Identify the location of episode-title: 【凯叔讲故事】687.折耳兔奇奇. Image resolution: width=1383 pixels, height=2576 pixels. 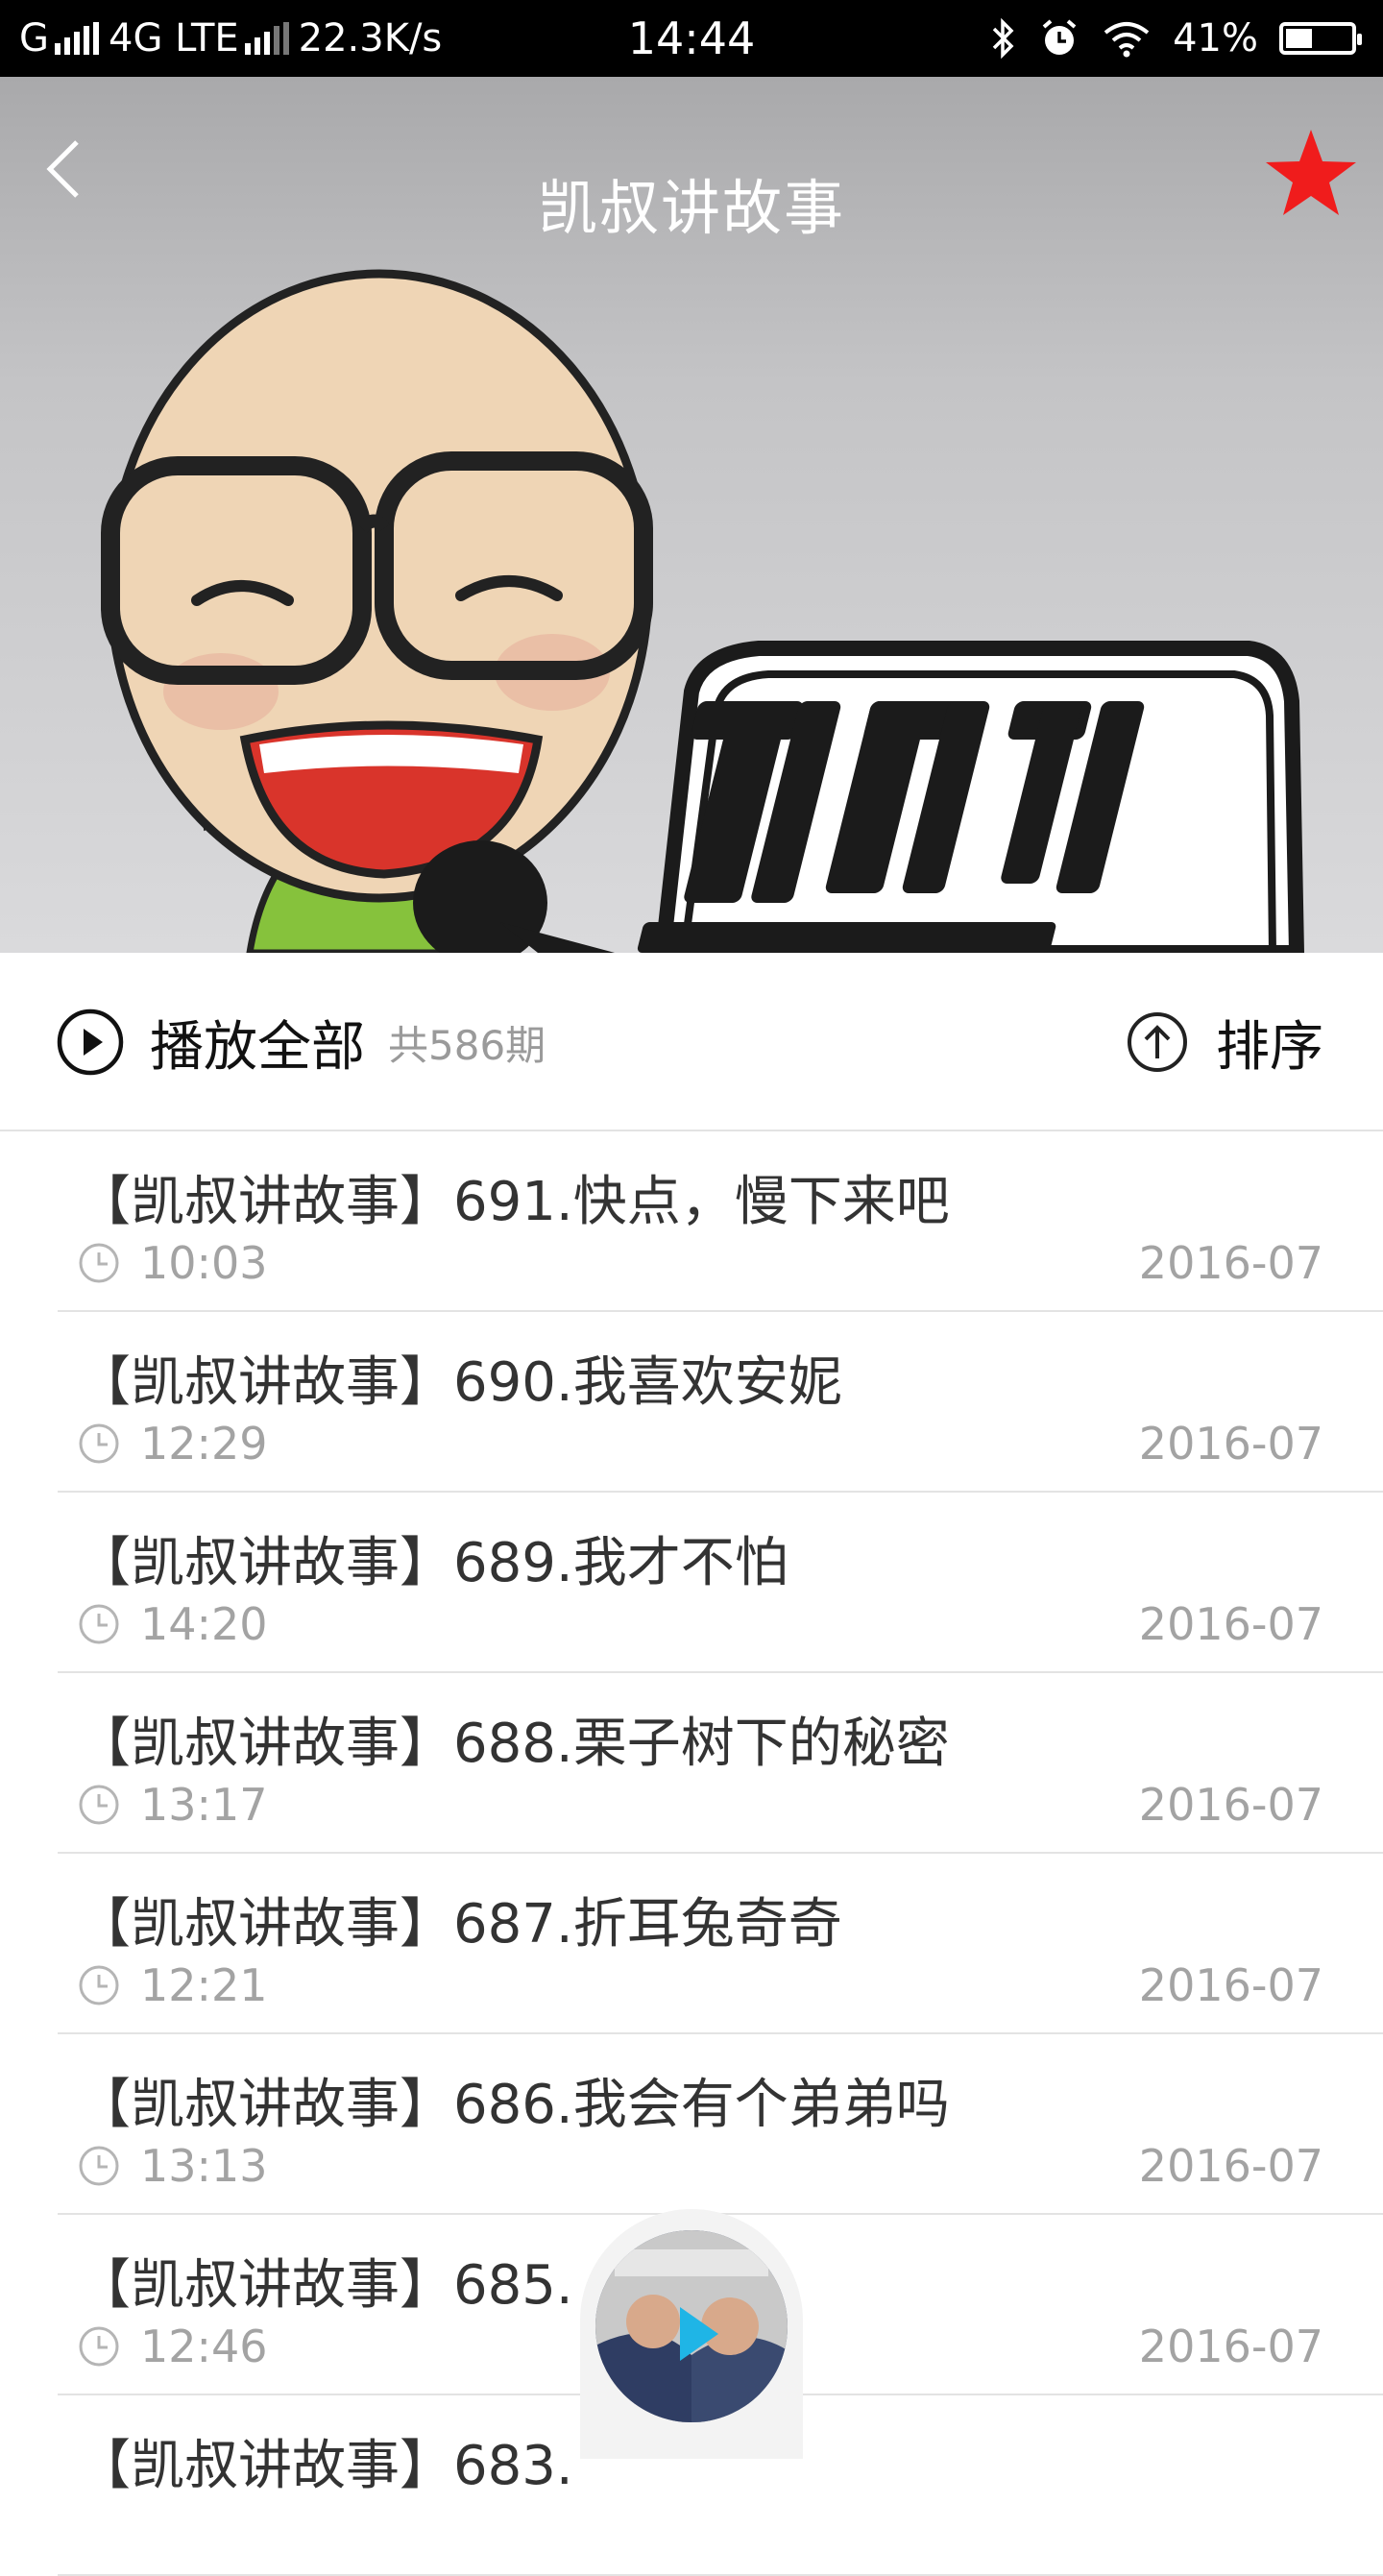
(459, 1924).